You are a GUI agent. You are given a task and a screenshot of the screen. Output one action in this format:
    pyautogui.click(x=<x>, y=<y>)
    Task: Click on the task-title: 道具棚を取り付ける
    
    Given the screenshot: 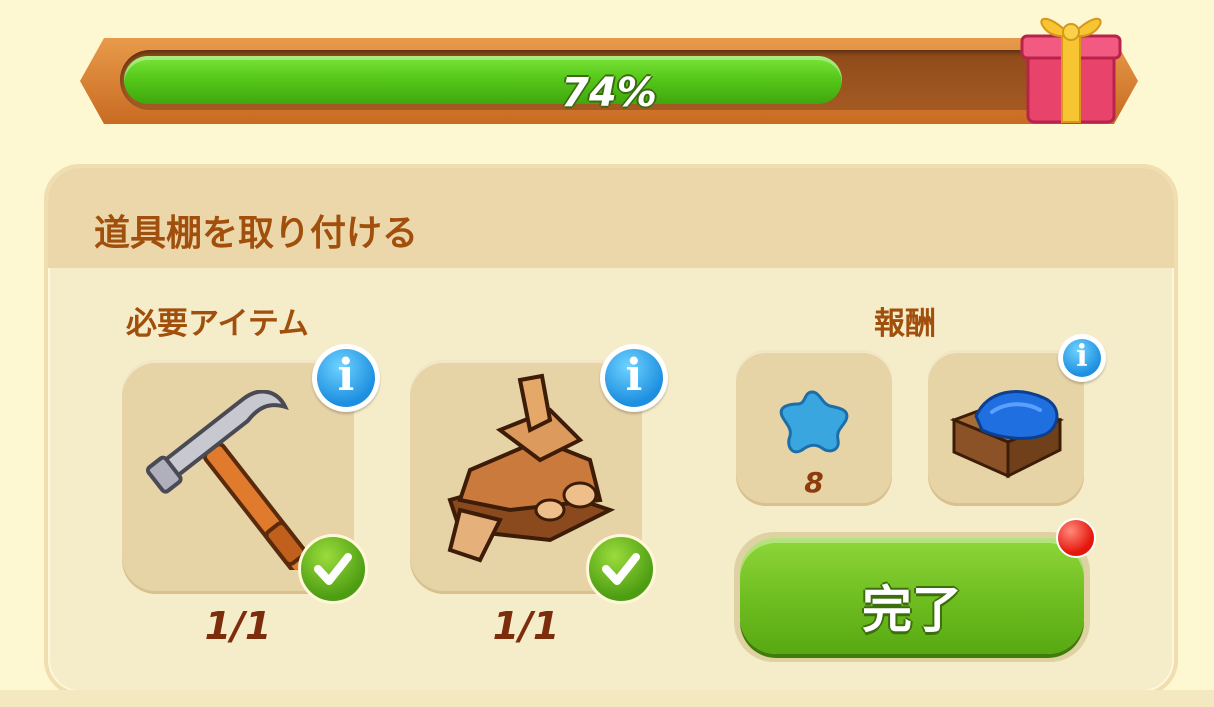 What is the action you would take?
    pyautogui.click(x=256, y=233)
    